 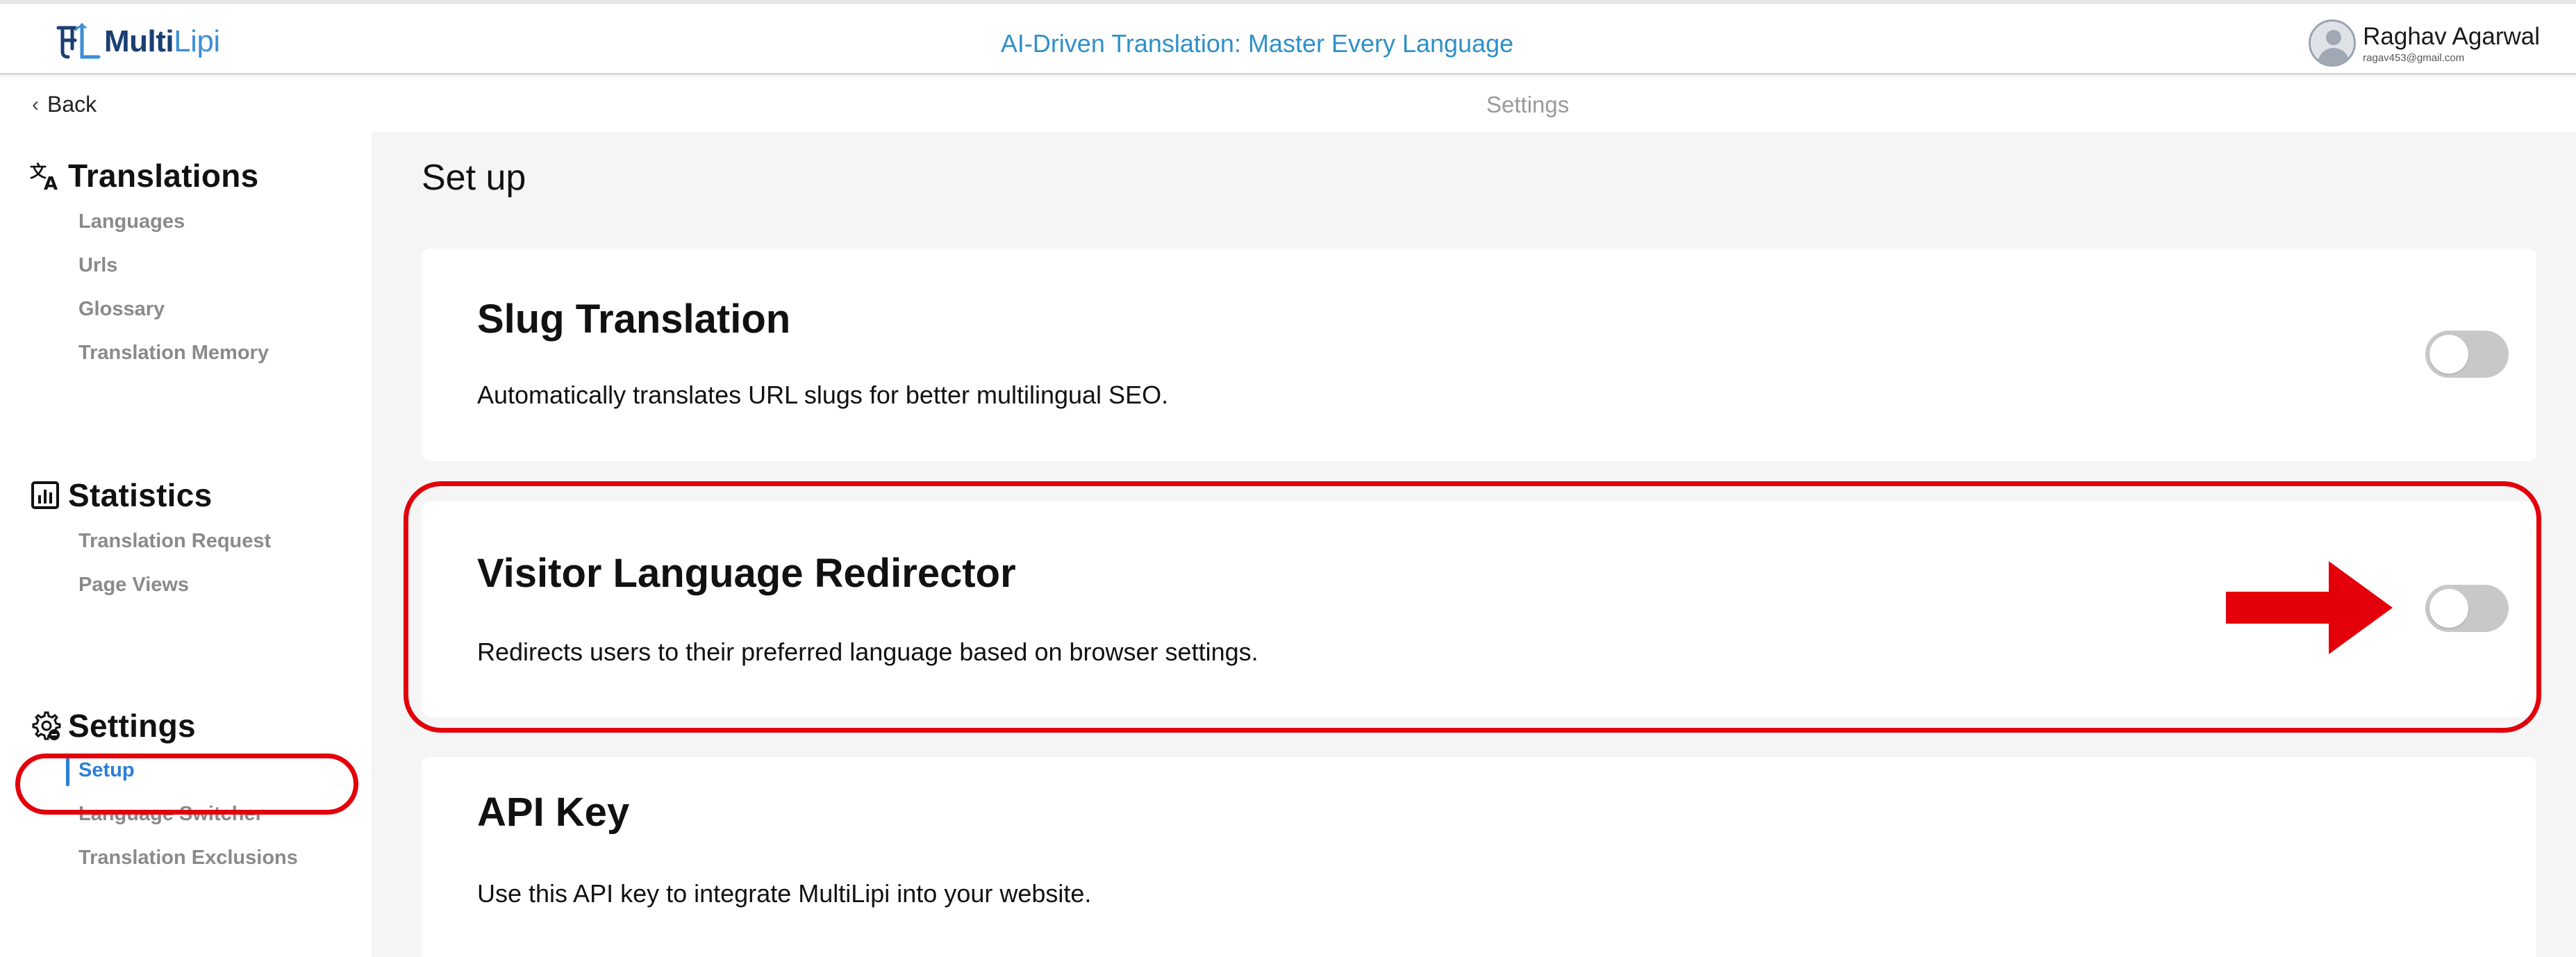 What do you see at coordinates (51, 183) in the screenshot?
I see `svg-text: A` at bounding box center [51, 183].